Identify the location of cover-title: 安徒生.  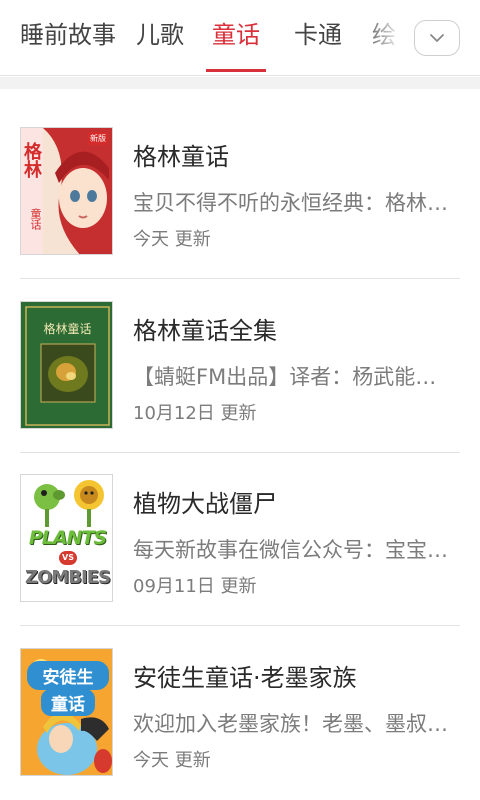
(68, 675).